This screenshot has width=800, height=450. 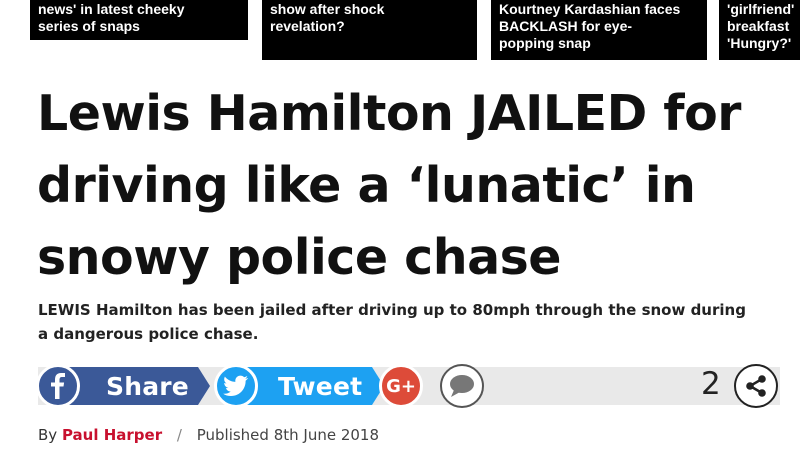 I want to click on share-icon, so click(x=756, y=386).